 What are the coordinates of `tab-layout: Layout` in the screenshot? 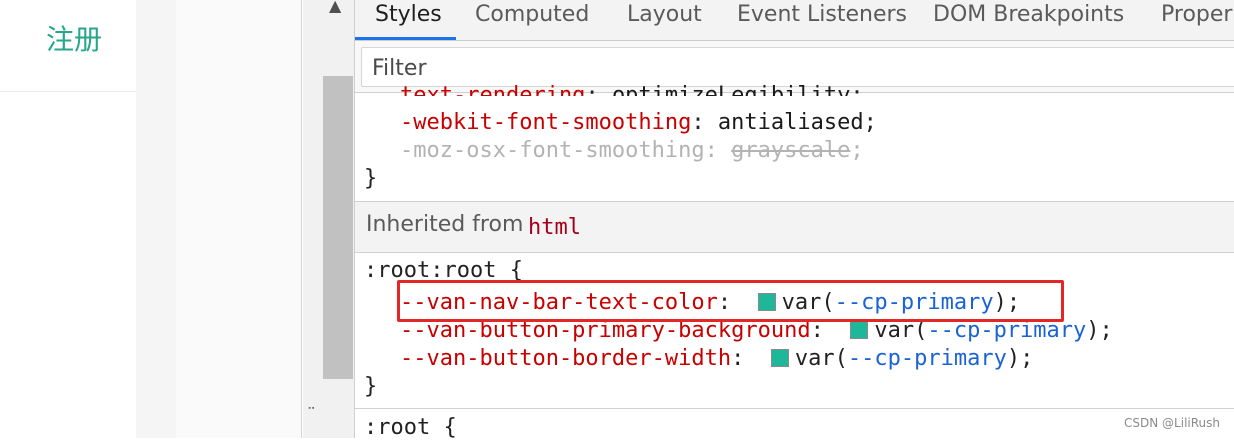 It's located at (664, 20).